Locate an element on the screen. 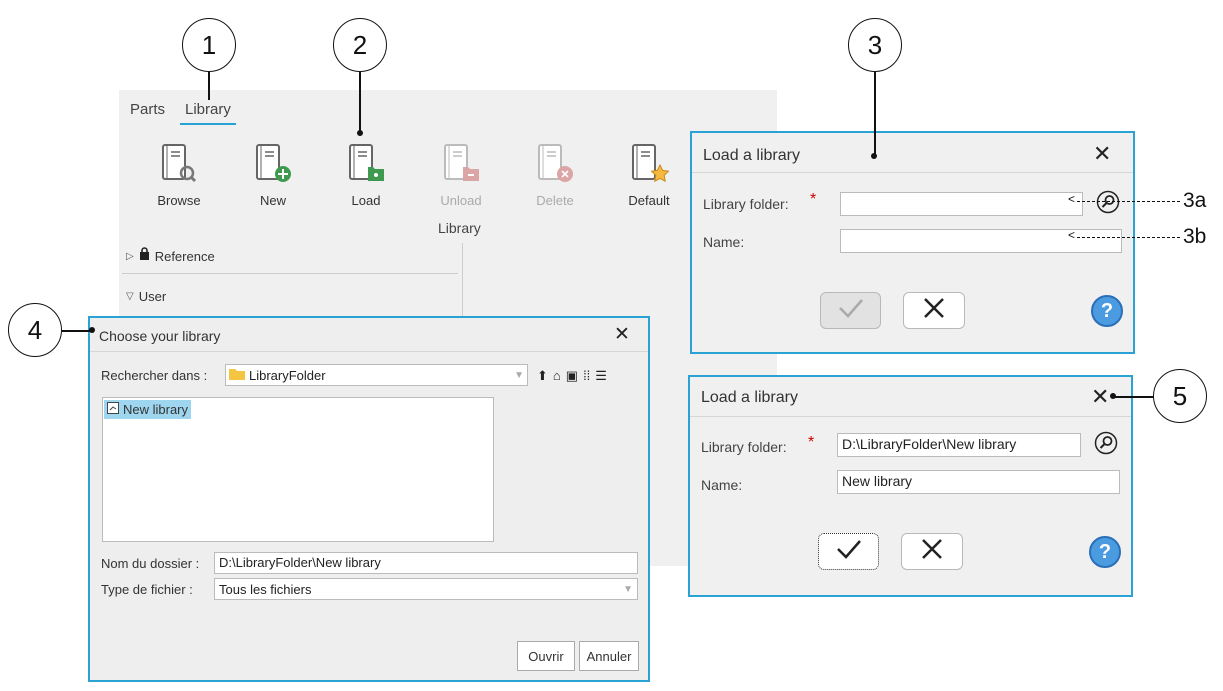 This screenshot has width=1223, height=691. toolbar-button-label: New is located at coordinates (272, 200).